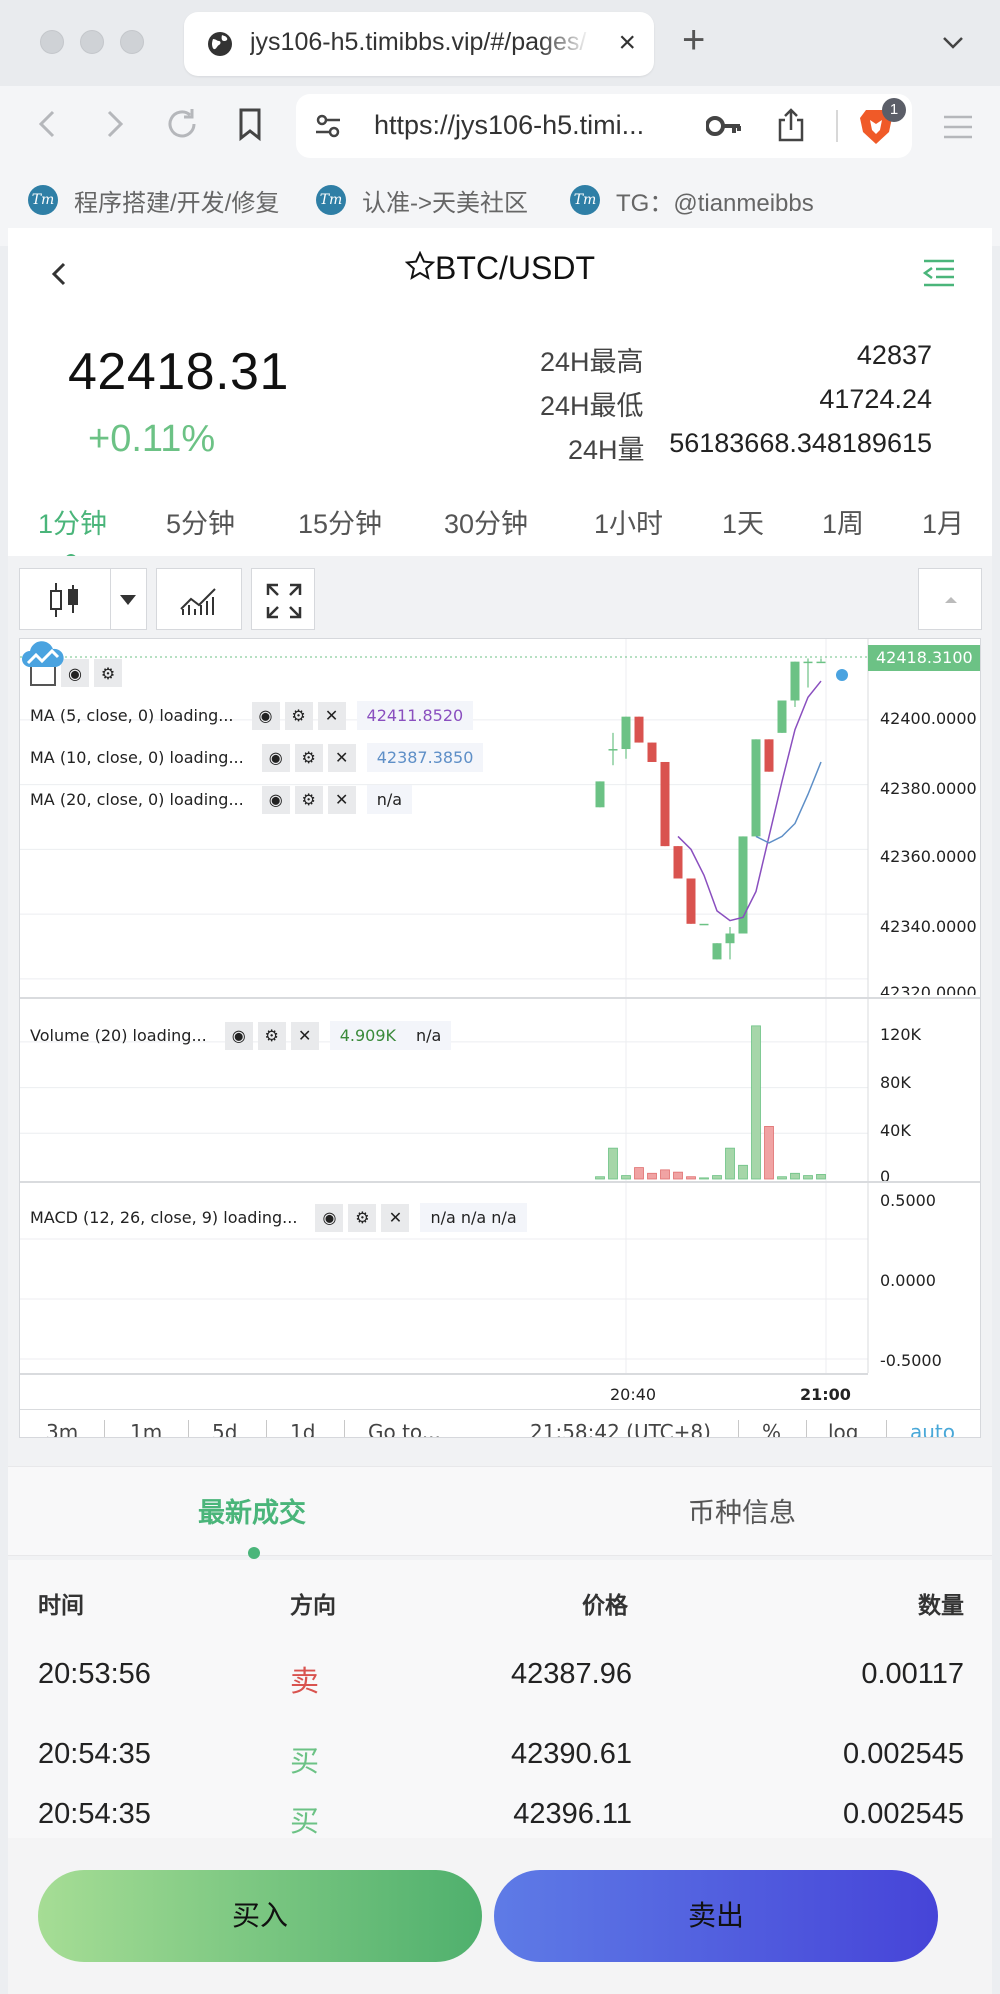 This screenshot has width=1000, height=1994. Describe the element at coordinates (132, 42) in the screenshot. I see `window-zoom-button` at that location.